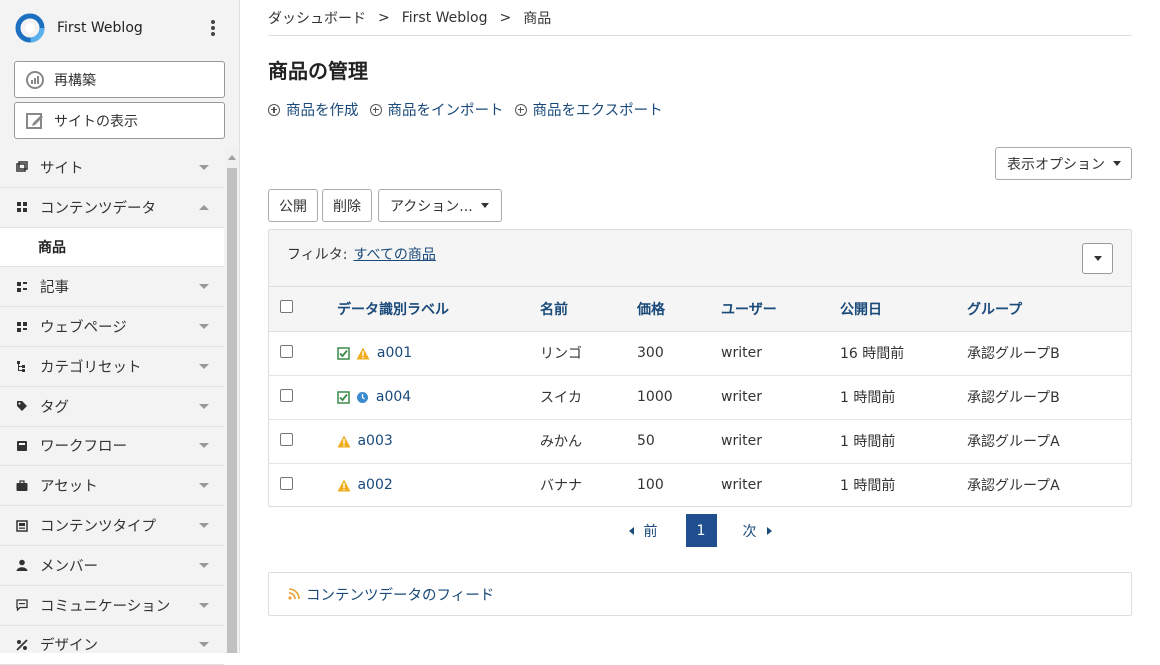 The image size is (1160, 665). Describe the element at coordinates (22, 207) in the screenshot. I see `content-data-icon` at that location.